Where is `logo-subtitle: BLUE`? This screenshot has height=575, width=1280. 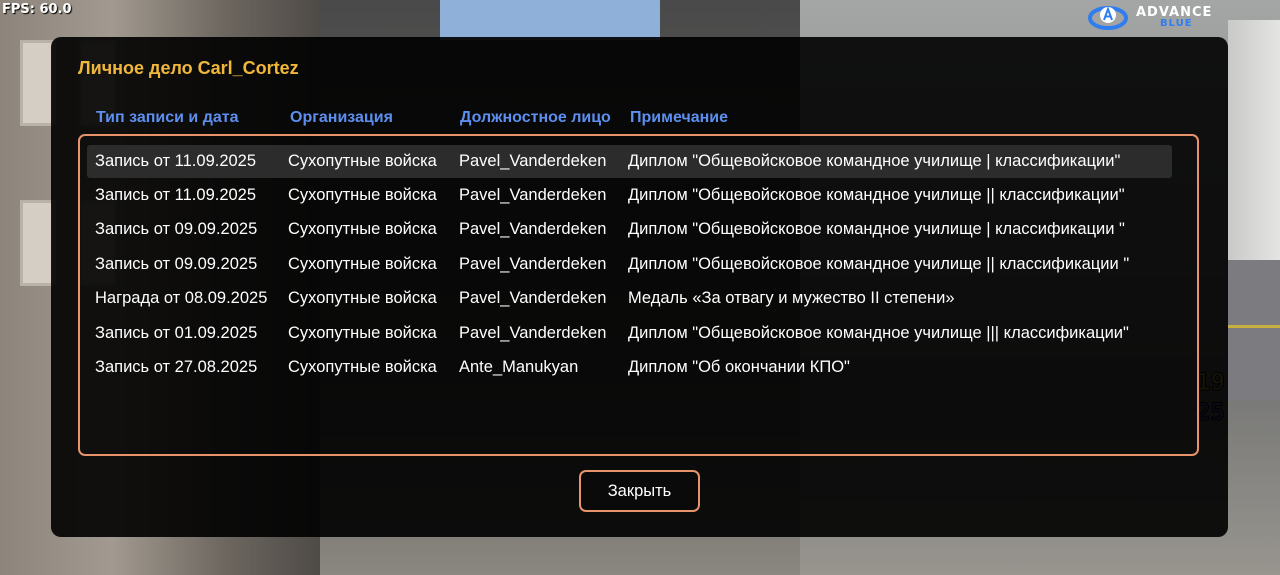
logo-subtitle: BLUE is located at coordinates (1176, 23).